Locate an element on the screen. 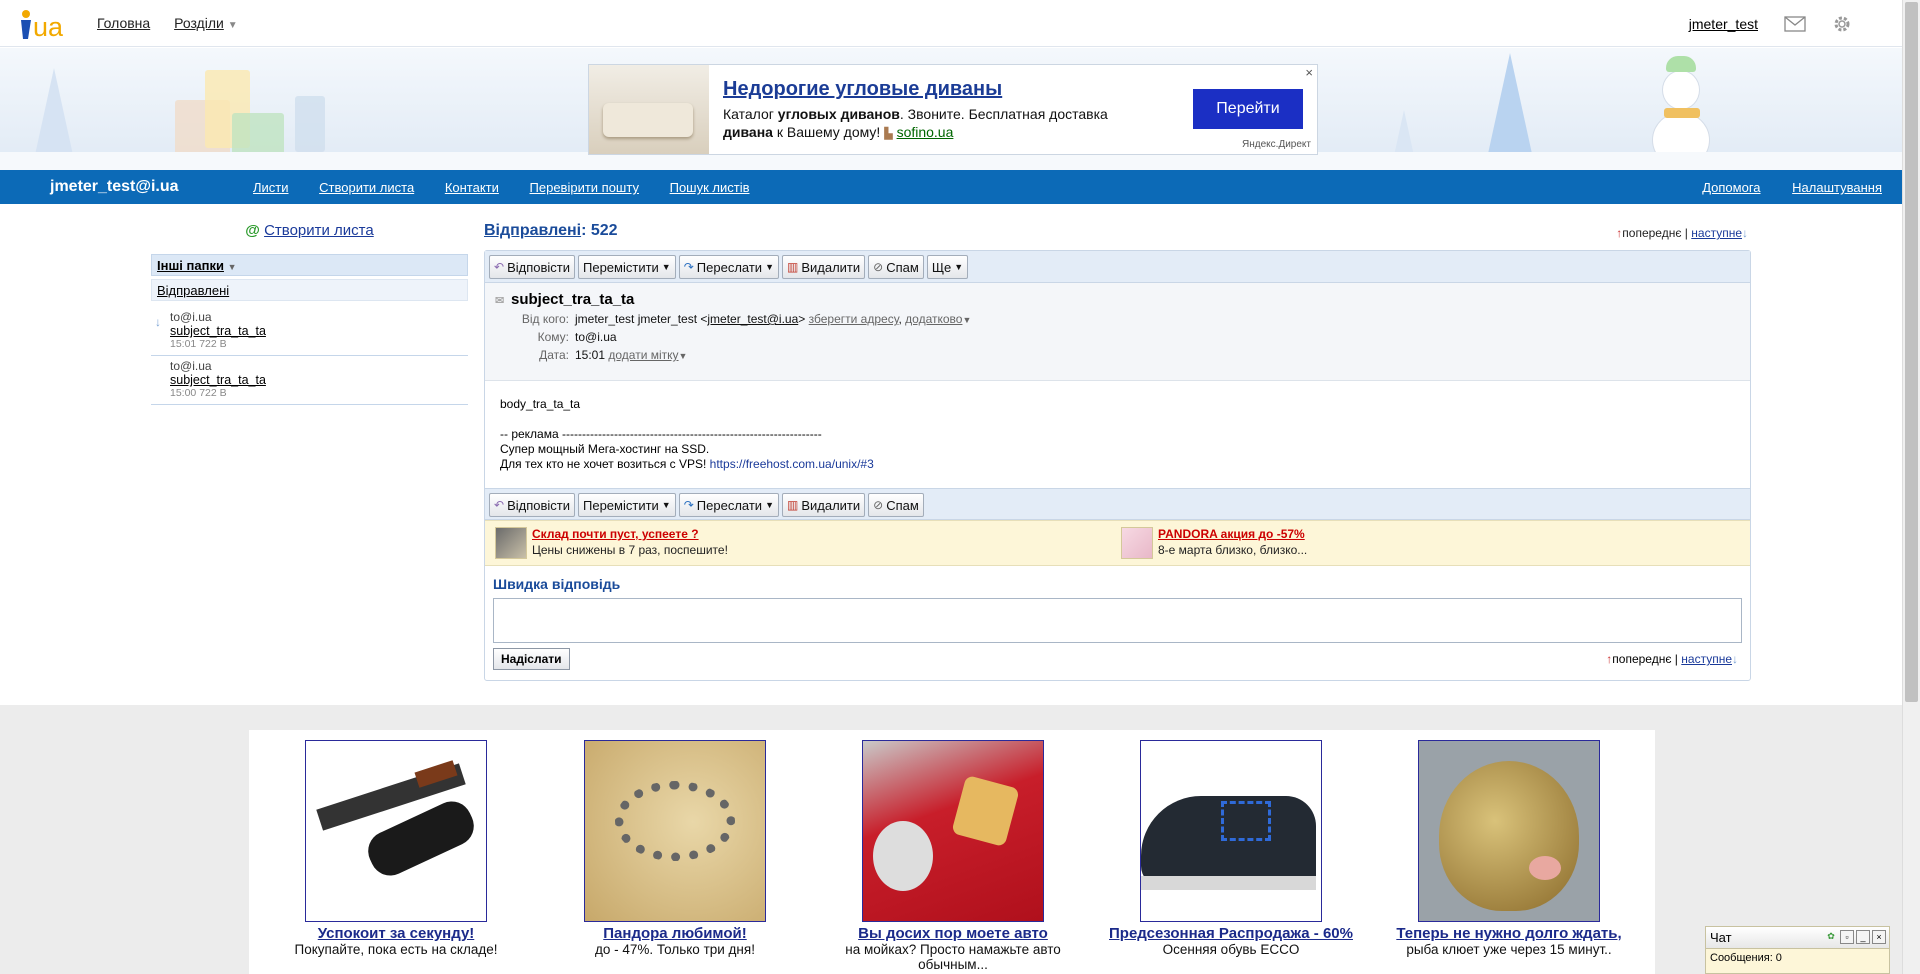 This screenshot has width=1920, height=974. ad-card-title: Предсезонная Распродажа - 60% is located at coordinates (1231, 933).